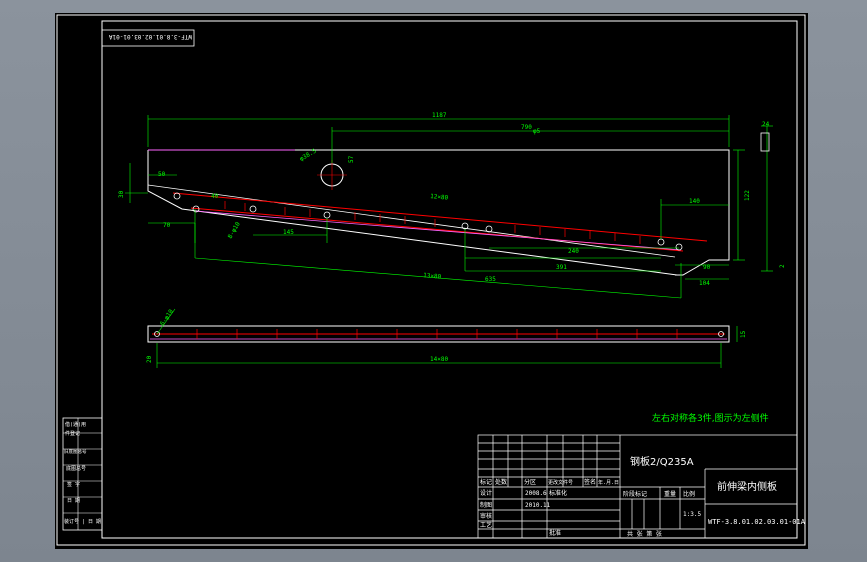 Image resolution: width=867 pixels, height=562 pixels. What do you see at coordinates (710, 418) in the screenshot?
I see `drawing-note: 左右对称各3件,图示为左侧件` at bounding box center [710, 418].